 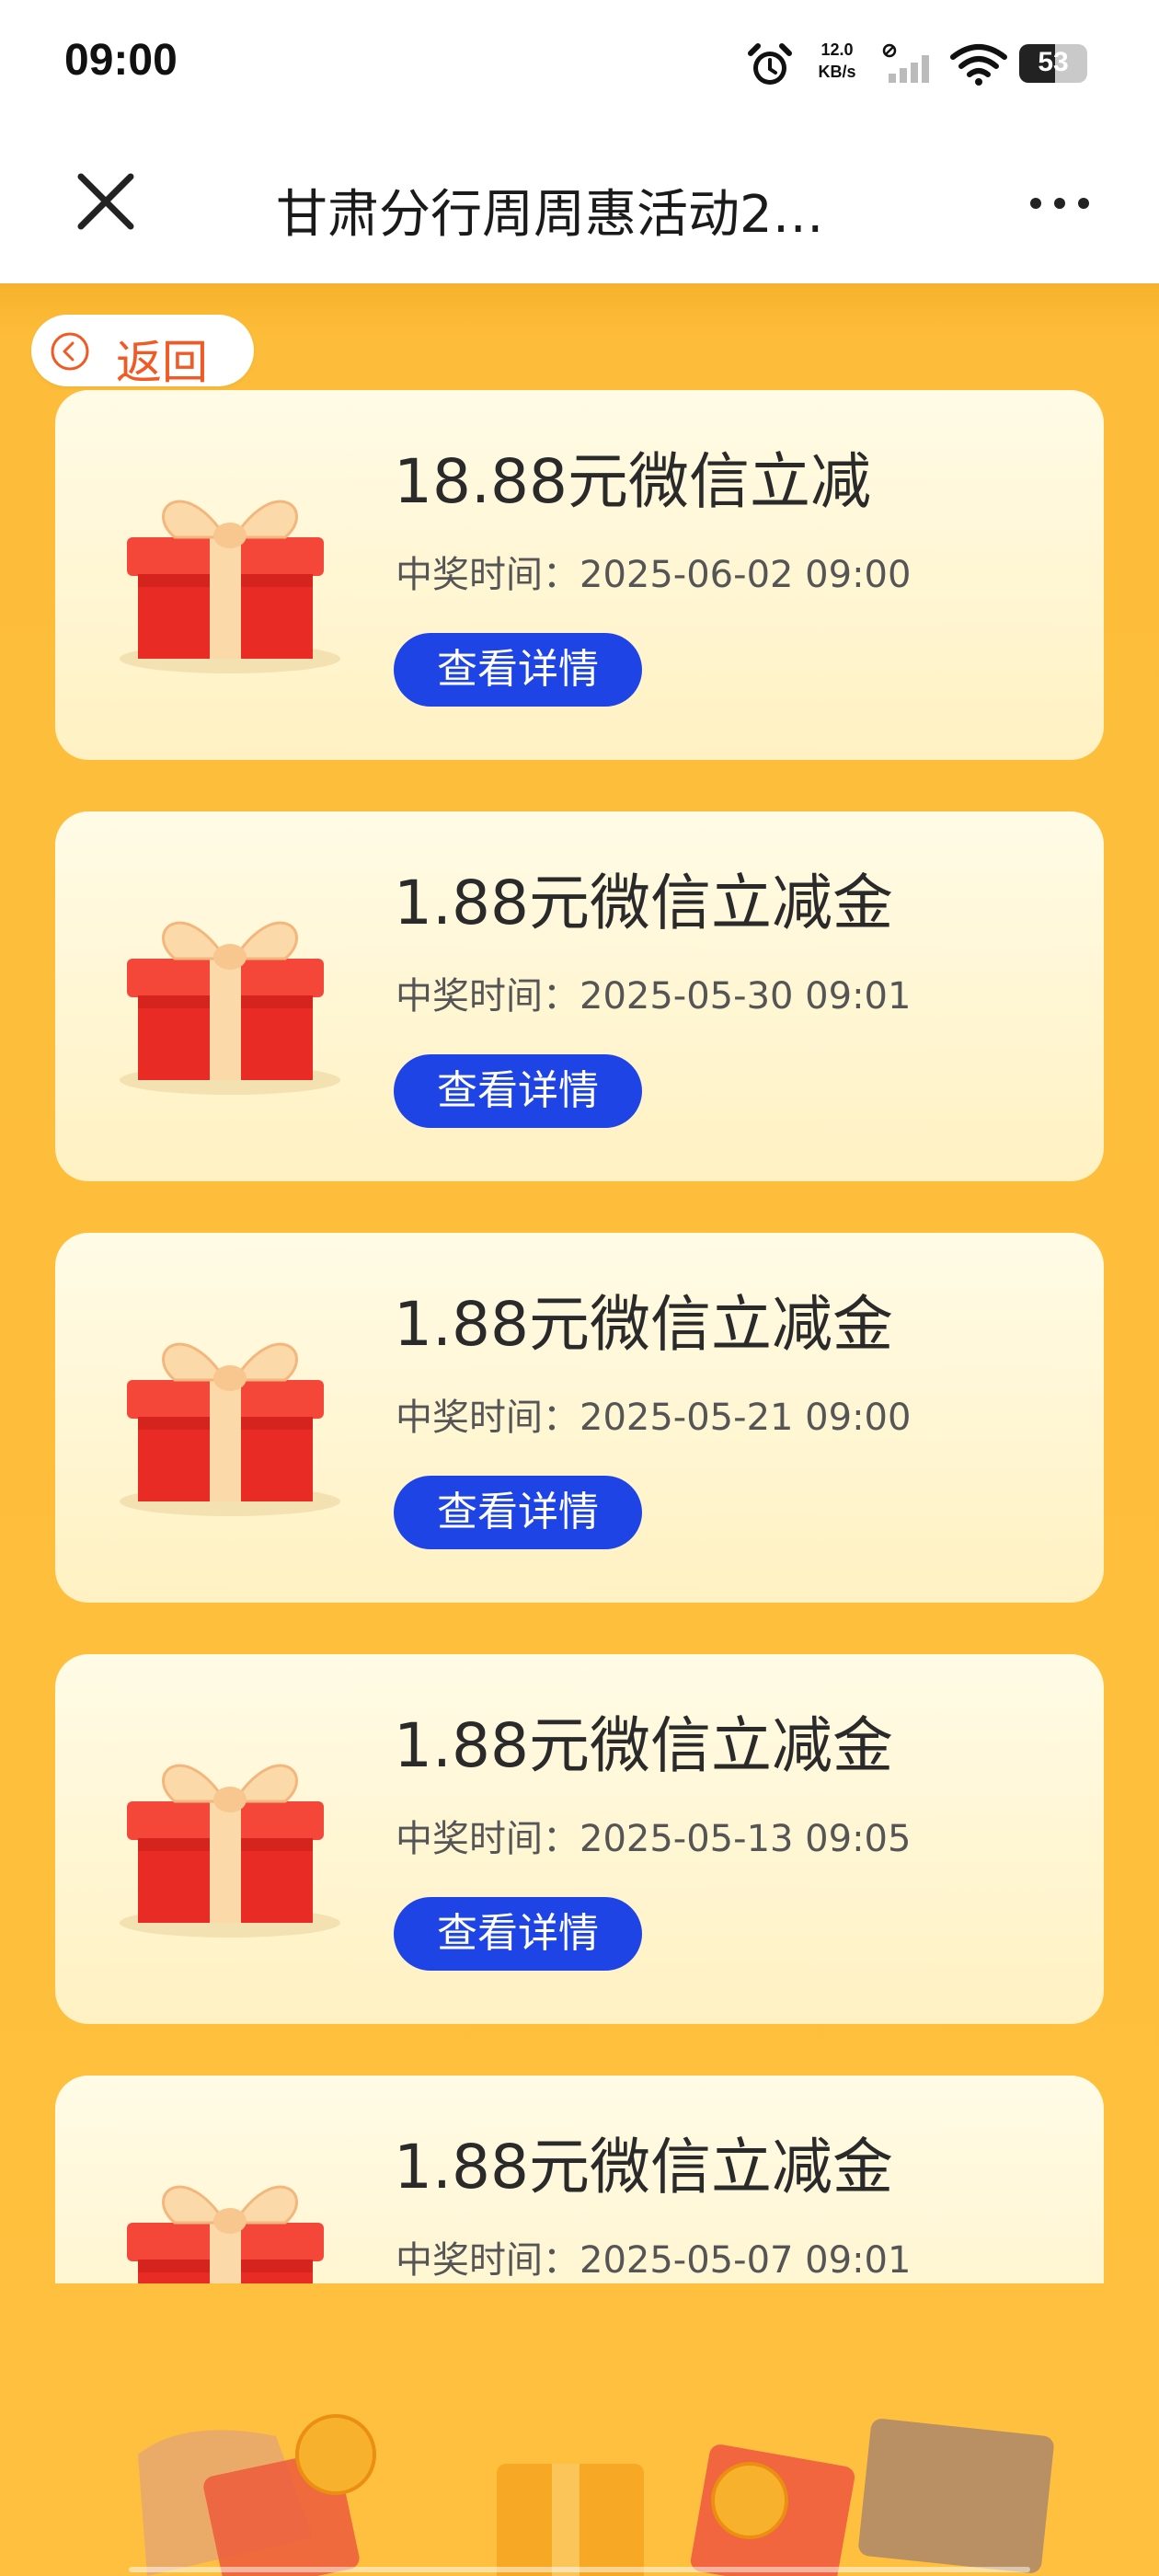 I want to click on prize-time: 中奖时间：2025-05-30 09:01, so click(x=653, y=993).